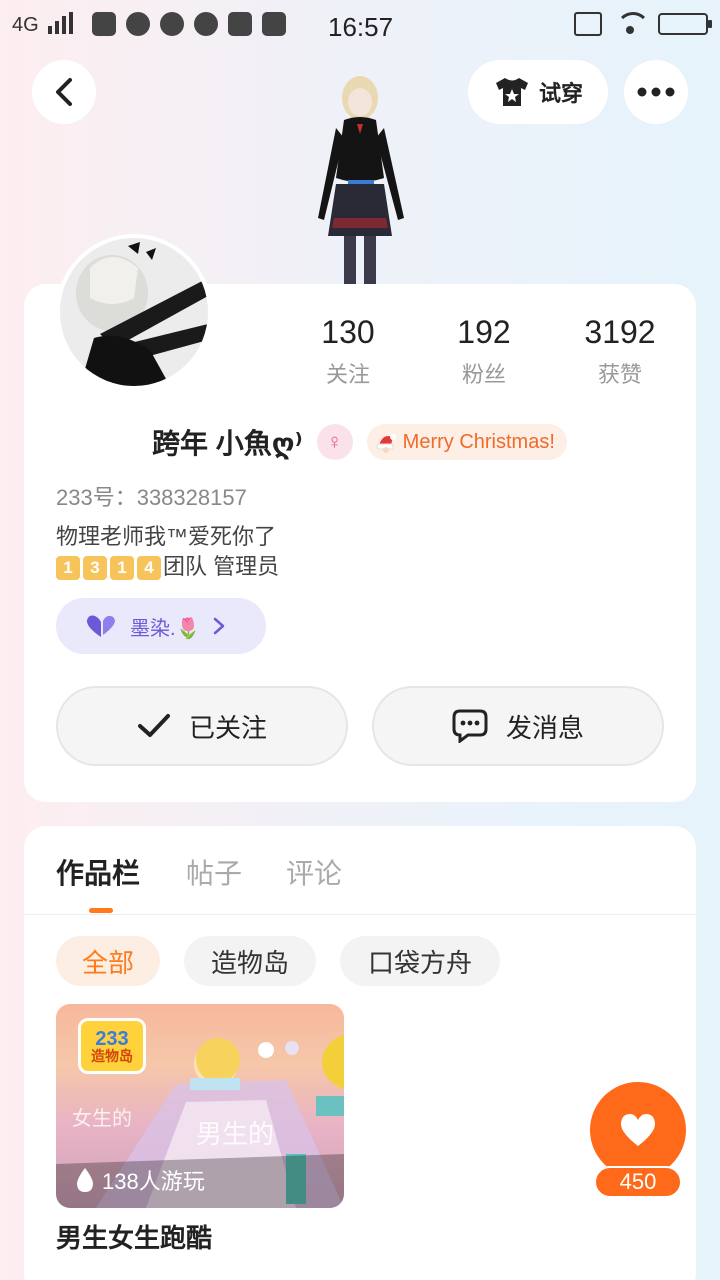  What do you see at coordinates (483, 374) in the screenshot?
I see `fans-label: 粉丝` at bounding box center [483, 374].